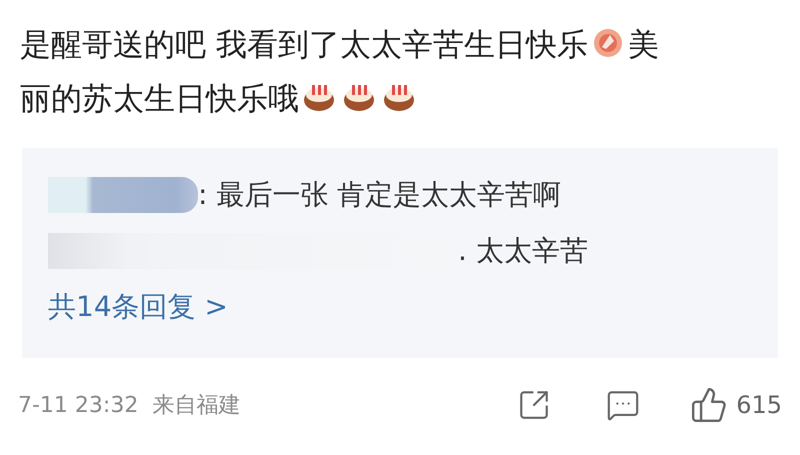 The image size is (800, 455). Describe the element at coordinates (608, 43) in the screenshot. I see `flower-emoji-icon` at that location.